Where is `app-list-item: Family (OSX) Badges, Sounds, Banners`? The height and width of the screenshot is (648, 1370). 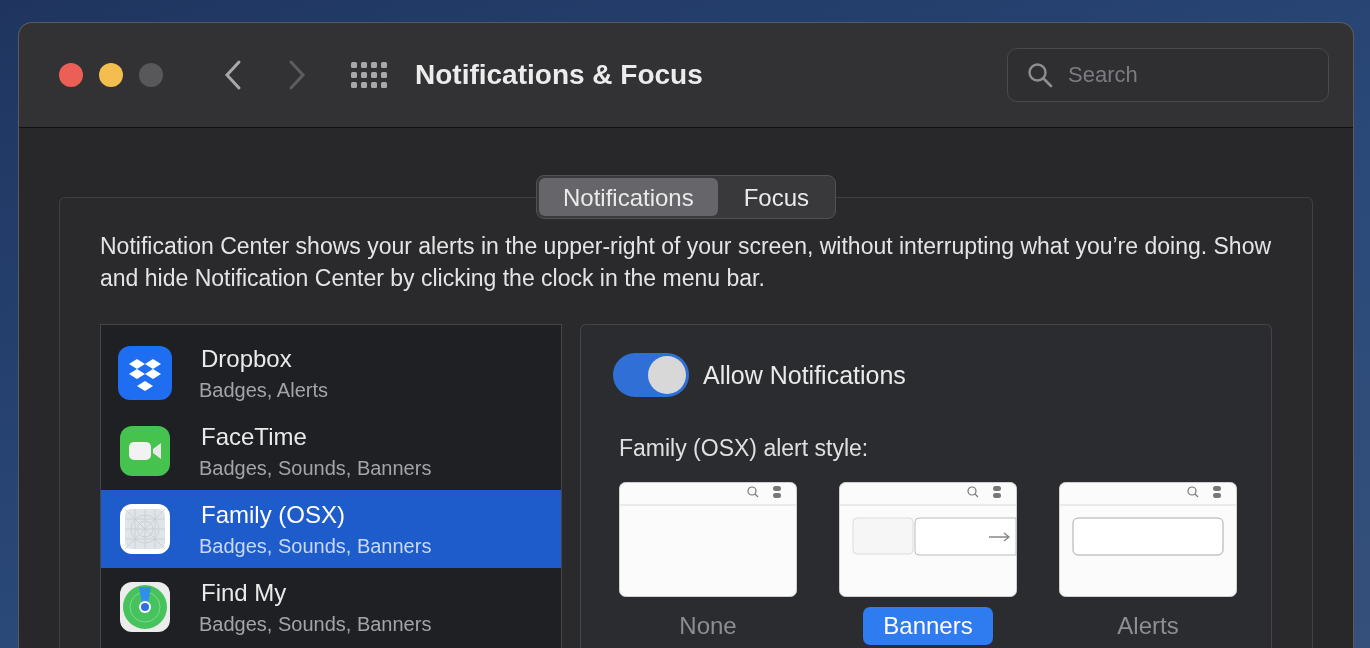
app-list-item: Family (OSX) Badges, Sounds, Banners is located at coordinates (331, 529).